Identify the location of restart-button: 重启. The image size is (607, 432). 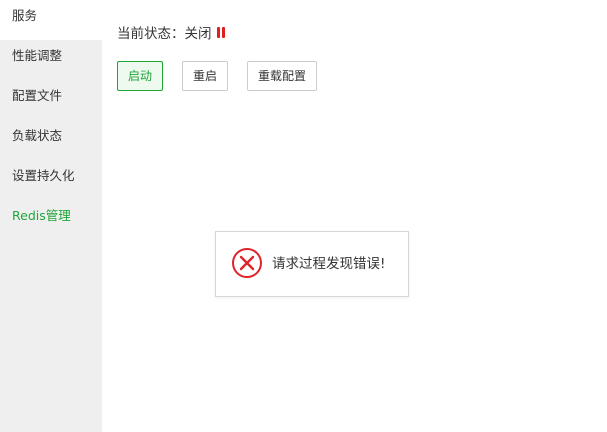
(205, 76).